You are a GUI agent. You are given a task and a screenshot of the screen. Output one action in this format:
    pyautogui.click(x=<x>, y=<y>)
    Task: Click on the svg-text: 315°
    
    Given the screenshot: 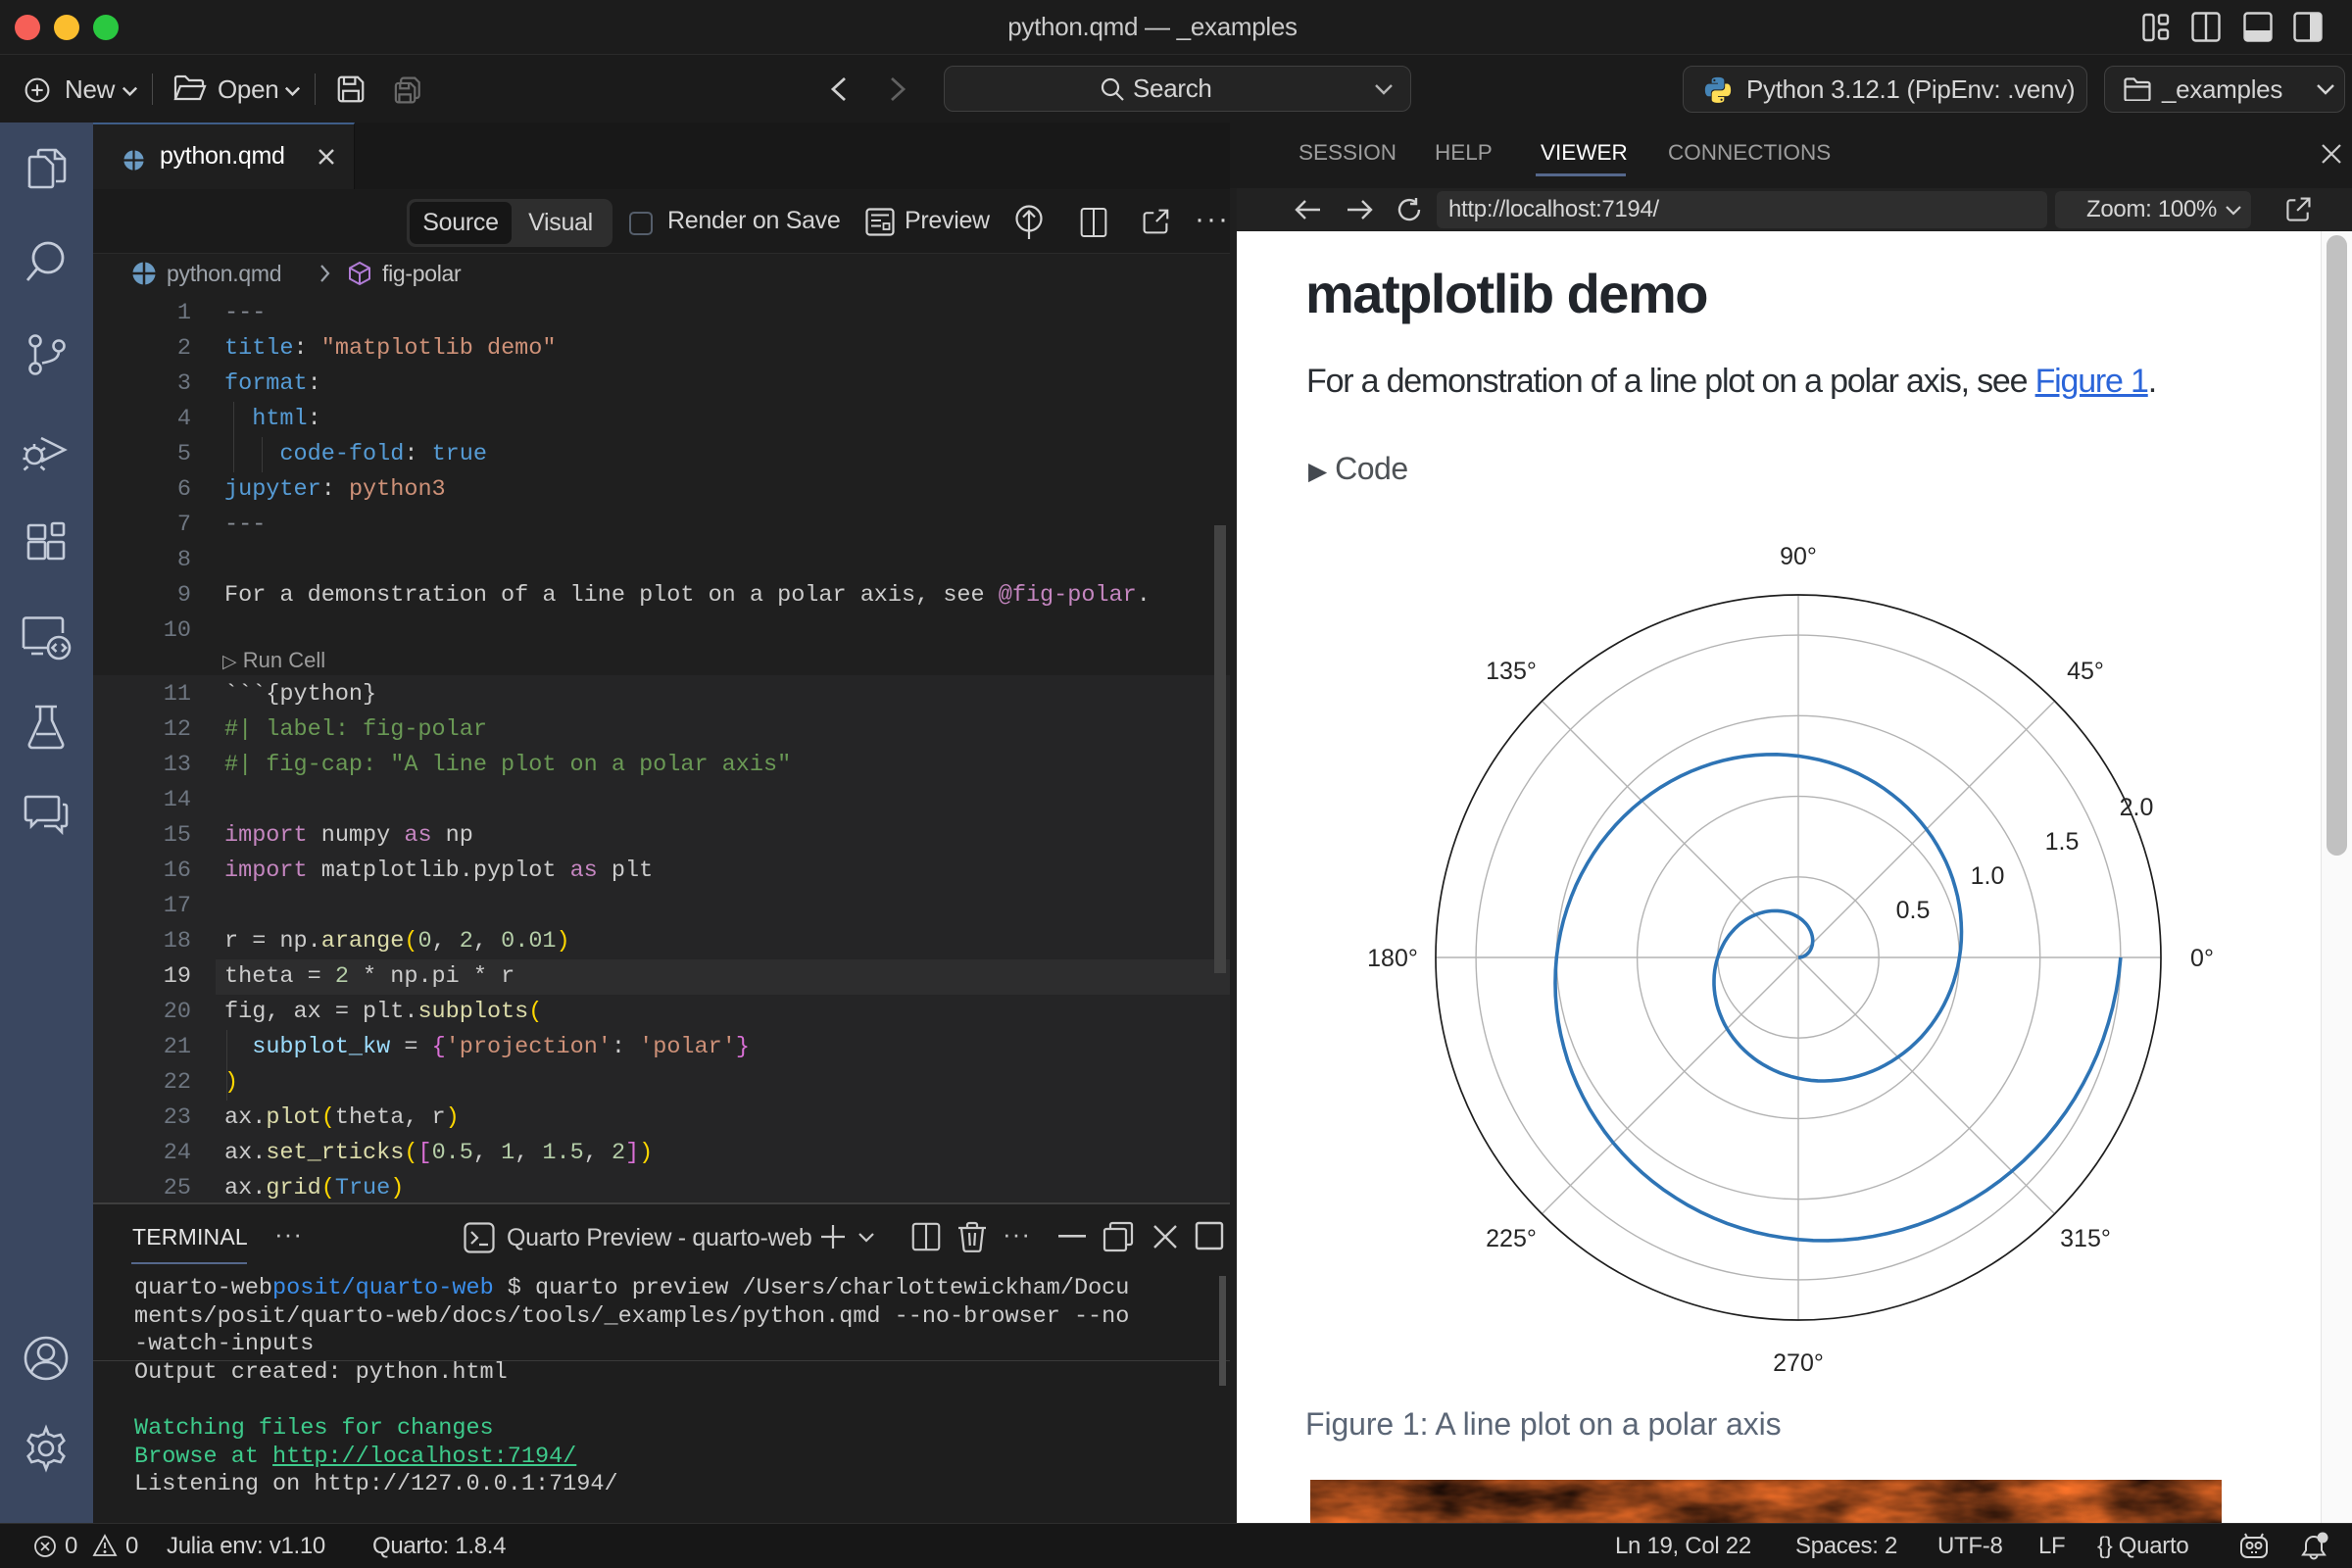 What is the action you would take?
    pyautogui.click(x=2085, y=1238)
    